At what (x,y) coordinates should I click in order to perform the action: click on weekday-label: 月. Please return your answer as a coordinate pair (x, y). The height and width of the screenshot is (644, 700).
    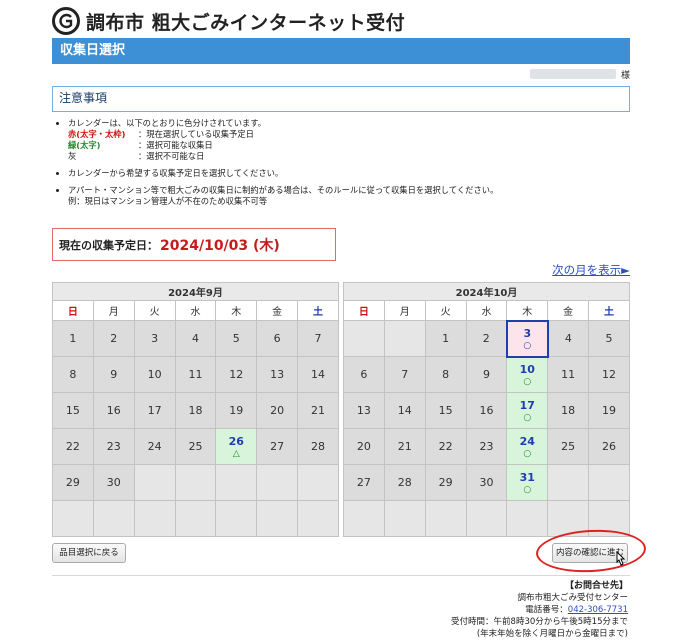
    Looking at the image, I should click on (113, 310).